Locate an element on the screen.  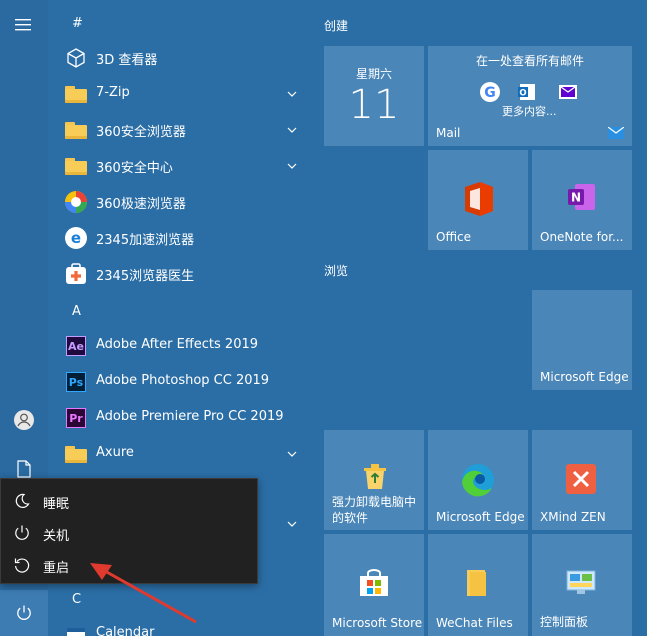
tile-edge-large: Microsoft Edge is located at coordinates (582, 340).